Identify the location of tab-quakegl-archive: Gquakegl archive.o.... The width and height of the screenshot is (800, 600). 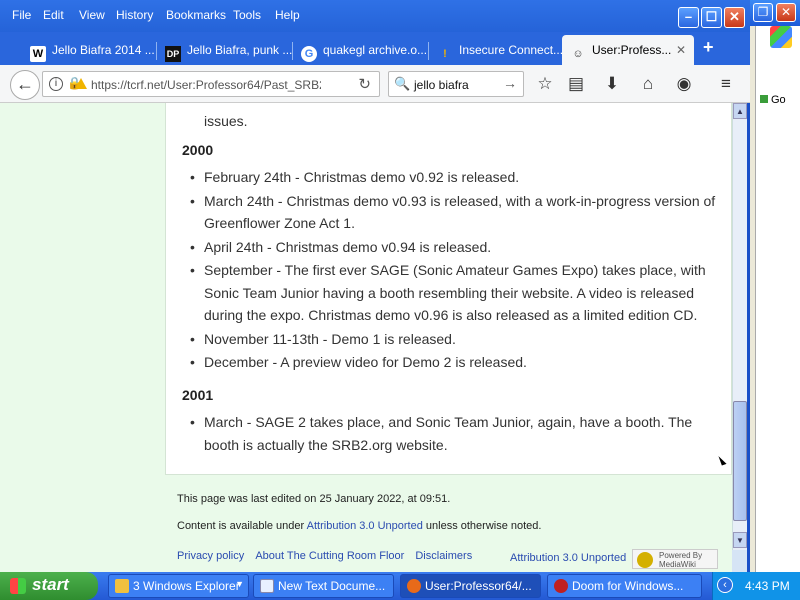
(360, 50).